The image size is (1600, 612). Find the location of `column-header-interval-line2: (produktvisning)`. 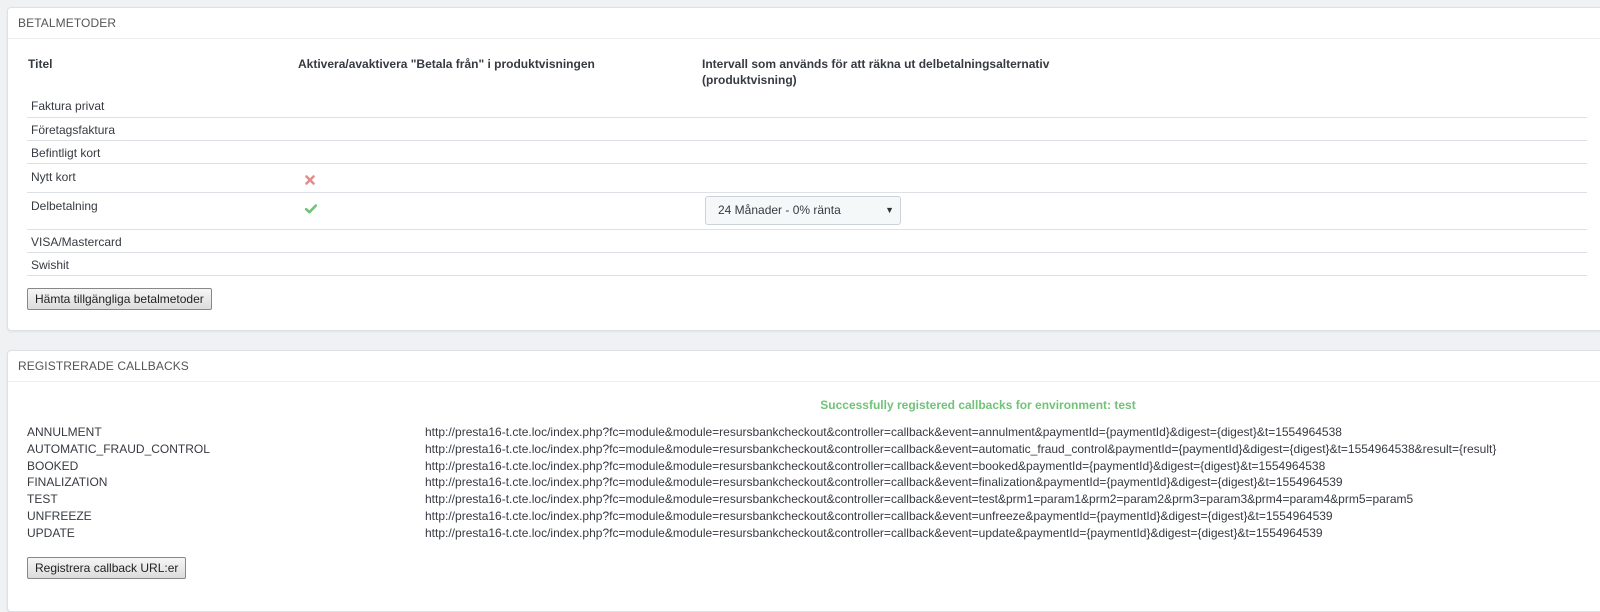

column-header-interval-line2: (produktvisning) is located at coordinates (749, 80).